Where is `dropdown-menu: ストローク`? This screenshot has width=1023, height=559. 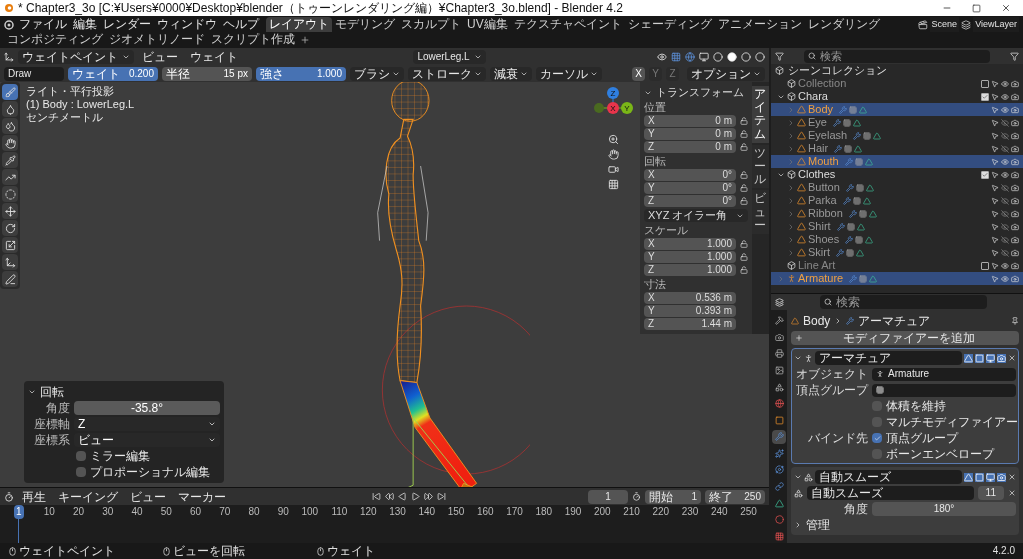
dropdown-menu: ストローク is located at coordinates (447, 73).